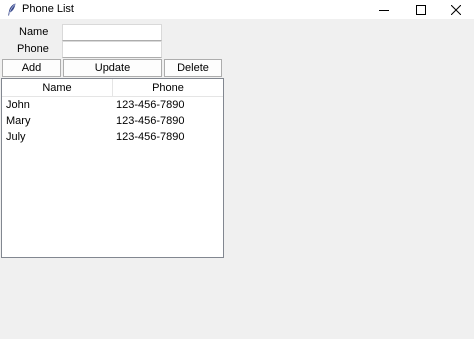  Describe the element at coordinates (18, 121) in the screenshot. I see `row-name-cell: Mary` at that location.